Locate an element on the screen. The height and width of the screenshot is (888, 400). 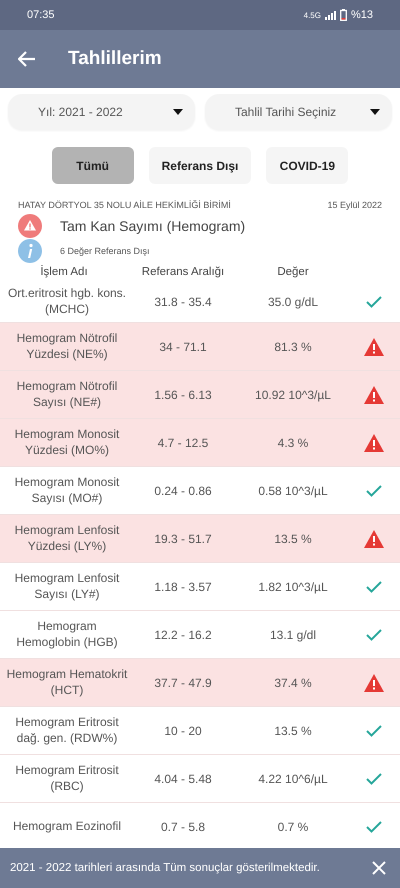
screen-title: Tahlillerim is located at coordinates (115, 59).